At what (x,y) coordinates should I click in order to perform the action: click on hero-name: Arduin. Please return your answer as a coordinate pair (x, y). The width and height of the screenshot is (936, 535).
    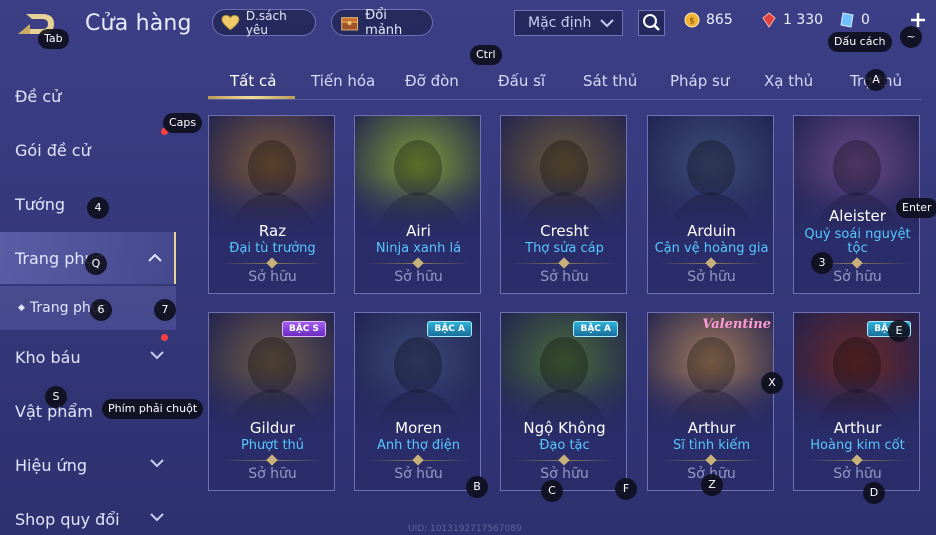
    Looking at the image, I should click on (711, 231).